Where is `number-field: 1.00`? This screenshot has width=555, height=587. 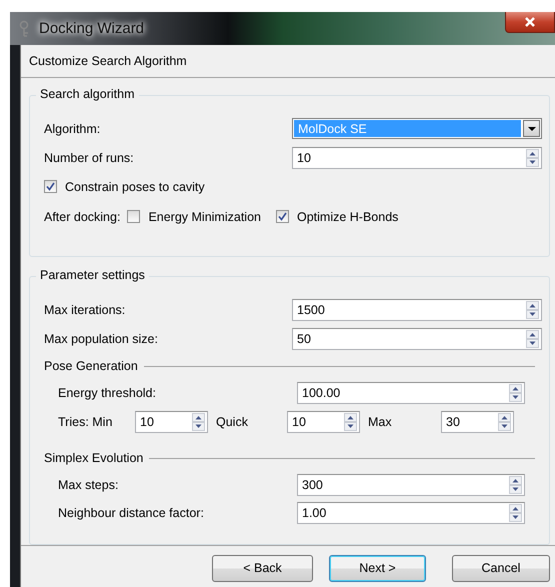 number-field: 1.00 is located at coordinates (411, 513).